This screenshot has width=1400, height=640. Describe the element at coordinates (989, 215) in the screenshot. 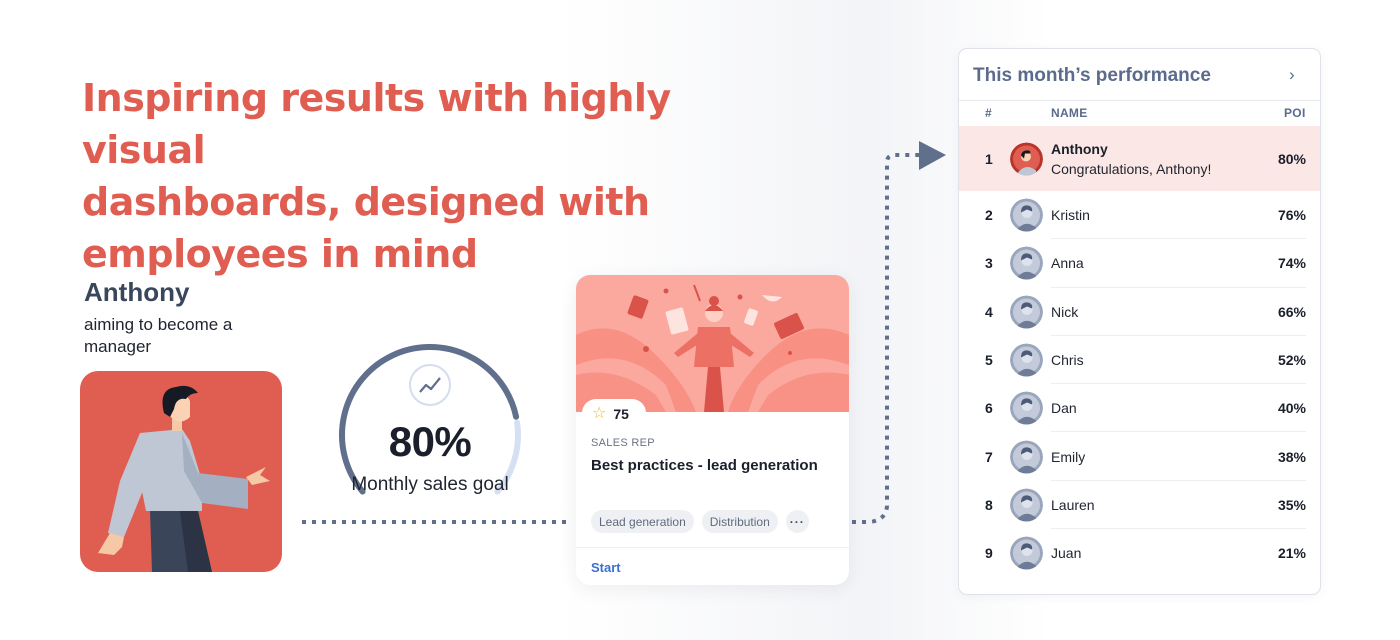

I see `row-rank: 2` at that location.